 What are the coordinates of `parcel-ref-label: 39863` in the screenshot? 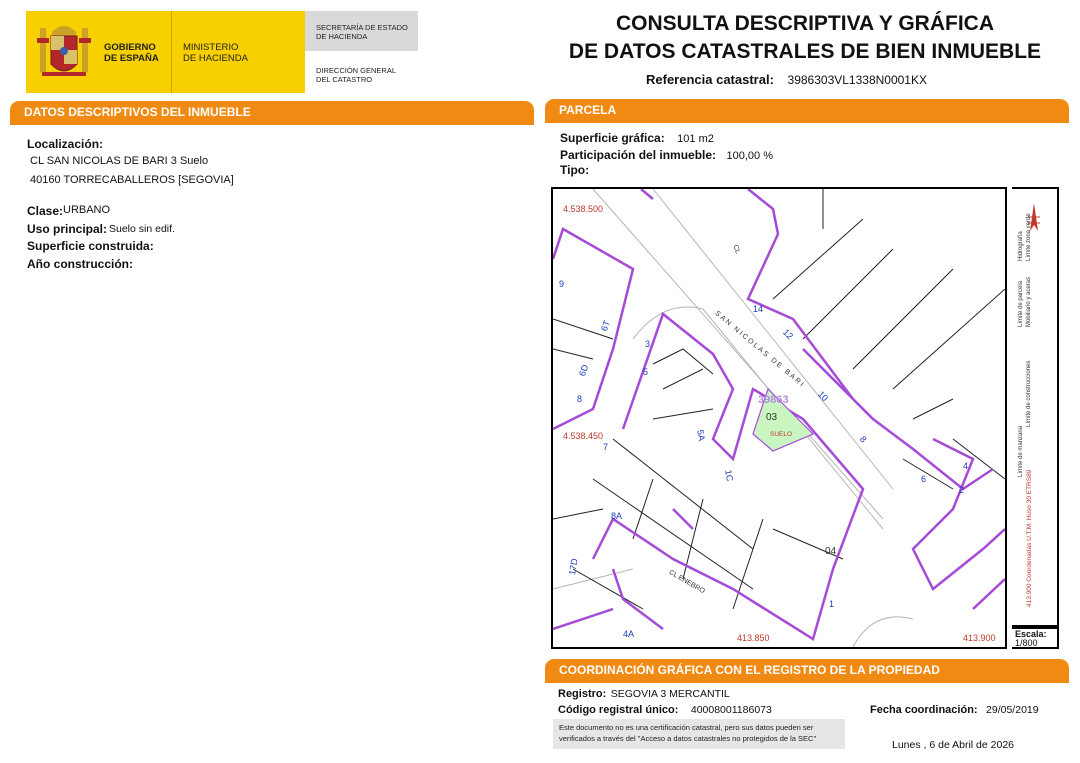 It's located at (773, 400).